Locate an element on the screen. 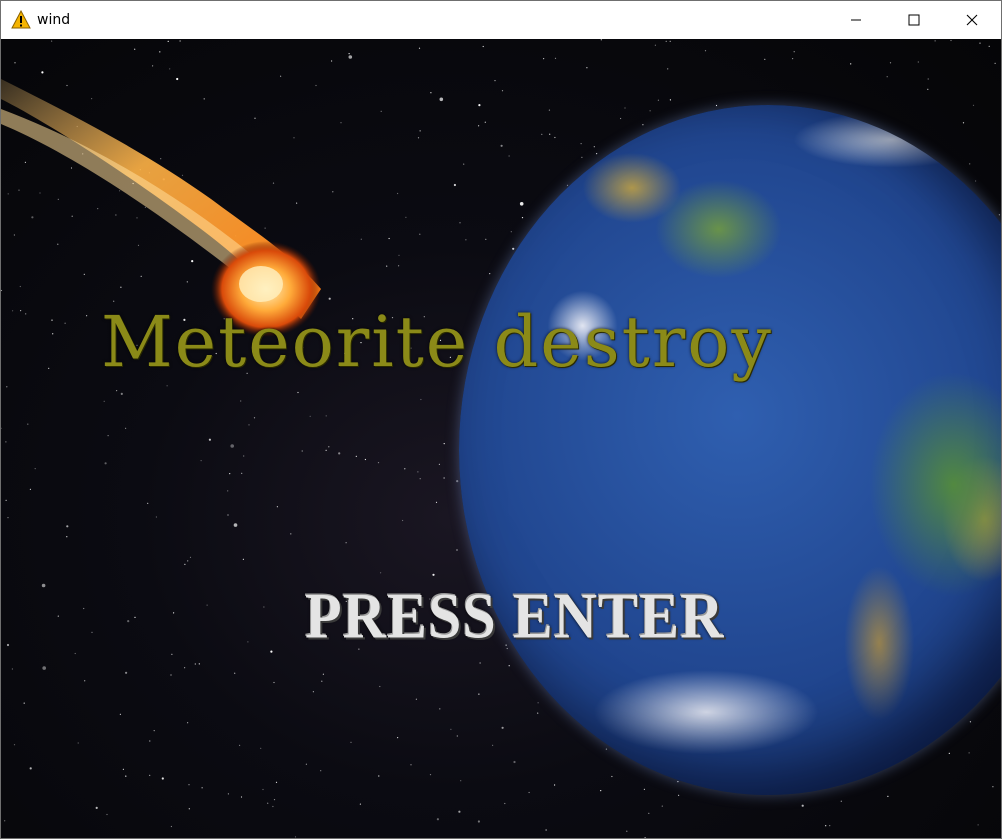 The height and width of the screenshot is (839, 1002). minimize-button is located at coordinates (856, 20).